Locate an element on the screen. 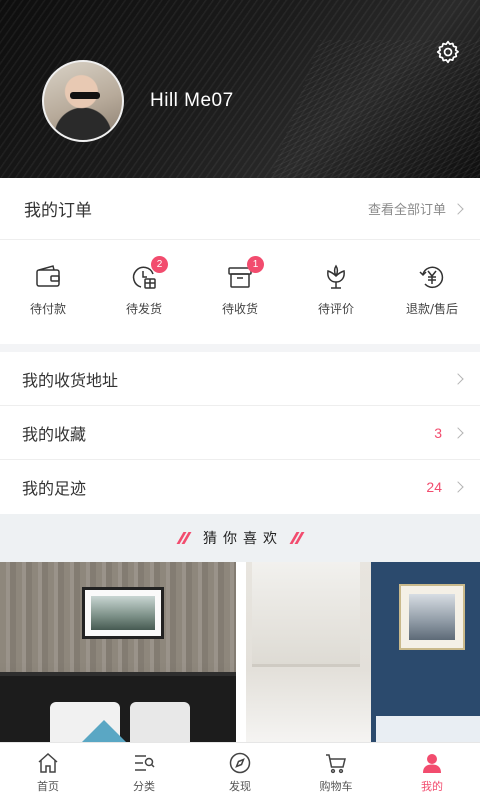 This screenshot has width=480, height=800. home-icon is located at coordinates (48, 762).